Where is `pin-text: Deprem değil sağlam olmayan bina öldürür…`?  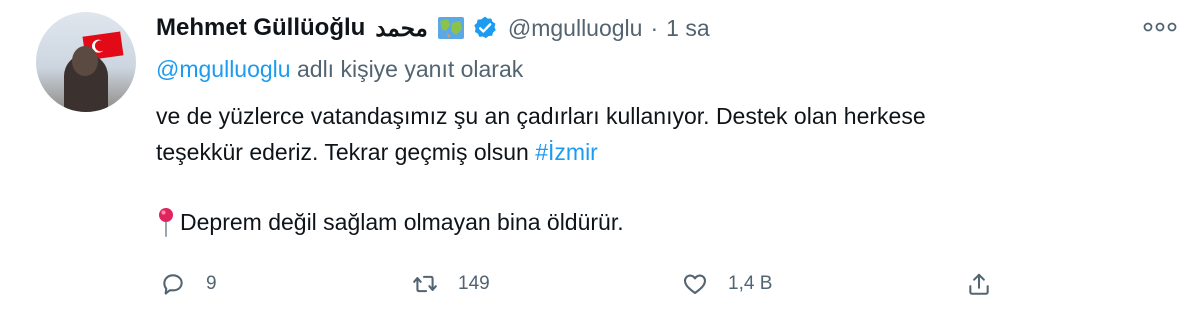
pin-text: Deprem değil sağlam olmayan bina öldürür… is located at coordinates (402, 222).